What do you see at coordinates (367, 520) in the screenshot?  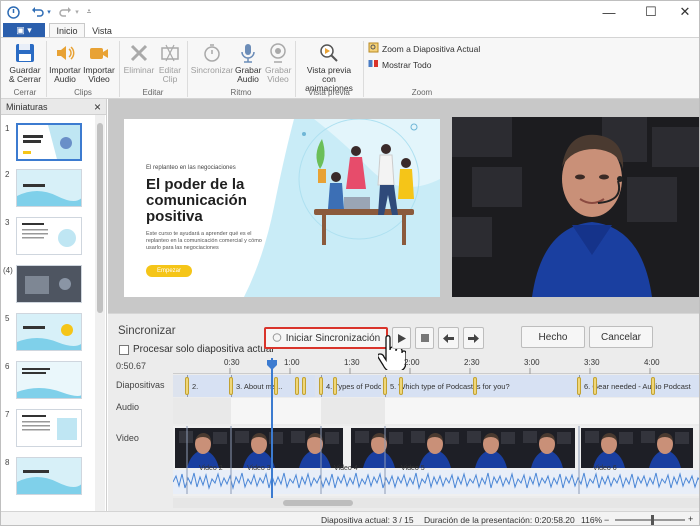 I see `status-current-slide: Diapositiva actual: 3 / 15` at bounding box center [367, 520].